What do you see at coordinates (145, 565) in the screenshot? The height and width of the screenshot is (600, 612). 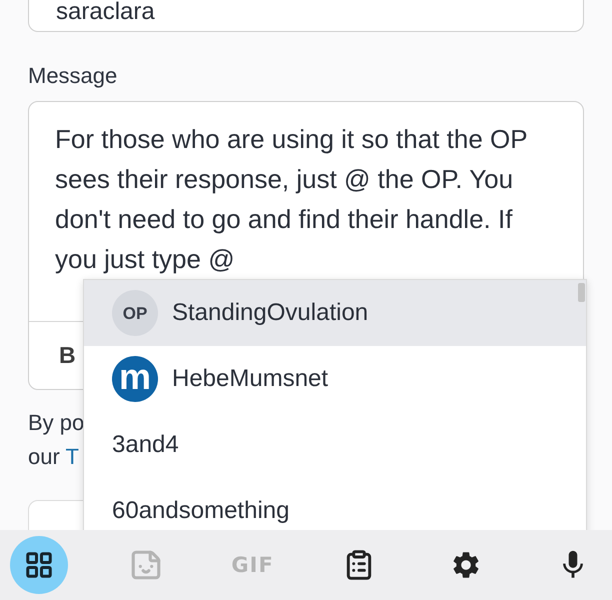 I see `sticker-icon` at bounding box center [145, 565].